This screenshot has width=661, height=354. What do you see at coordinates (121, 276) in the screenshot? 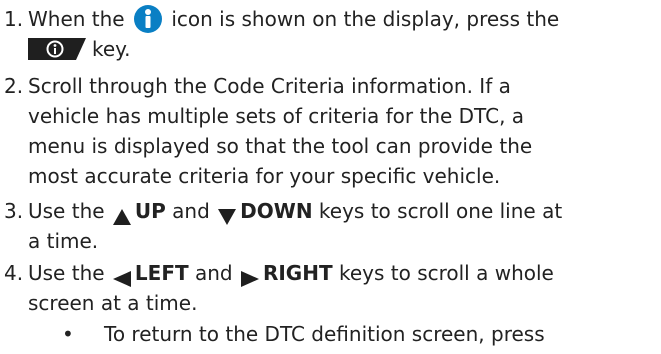
I see `left-triangle-icon` at bounding box center [121, 276].